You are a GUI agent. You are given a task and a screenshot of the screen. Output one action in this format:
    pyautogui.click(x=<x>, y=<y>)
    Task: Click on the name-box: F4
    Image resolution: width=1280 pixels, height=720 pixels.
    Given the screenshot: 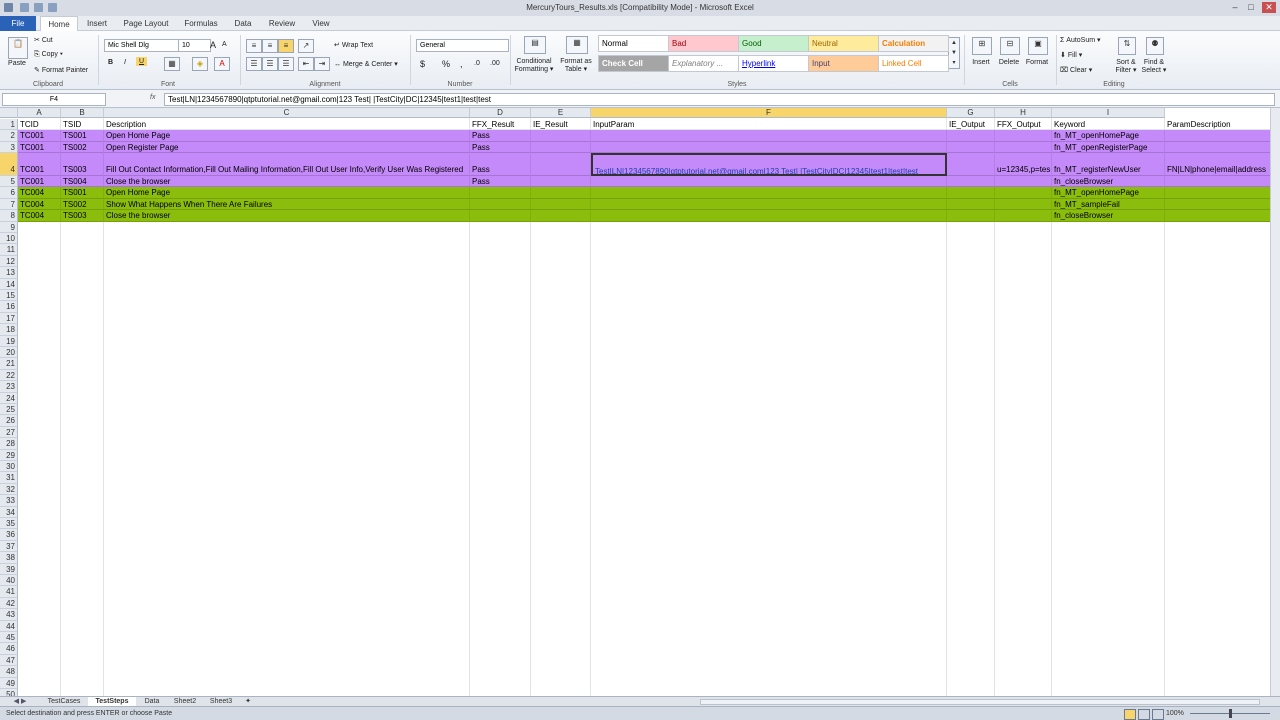 What is the action you would take?
    pyautogui.click(x=54, y=99)
    